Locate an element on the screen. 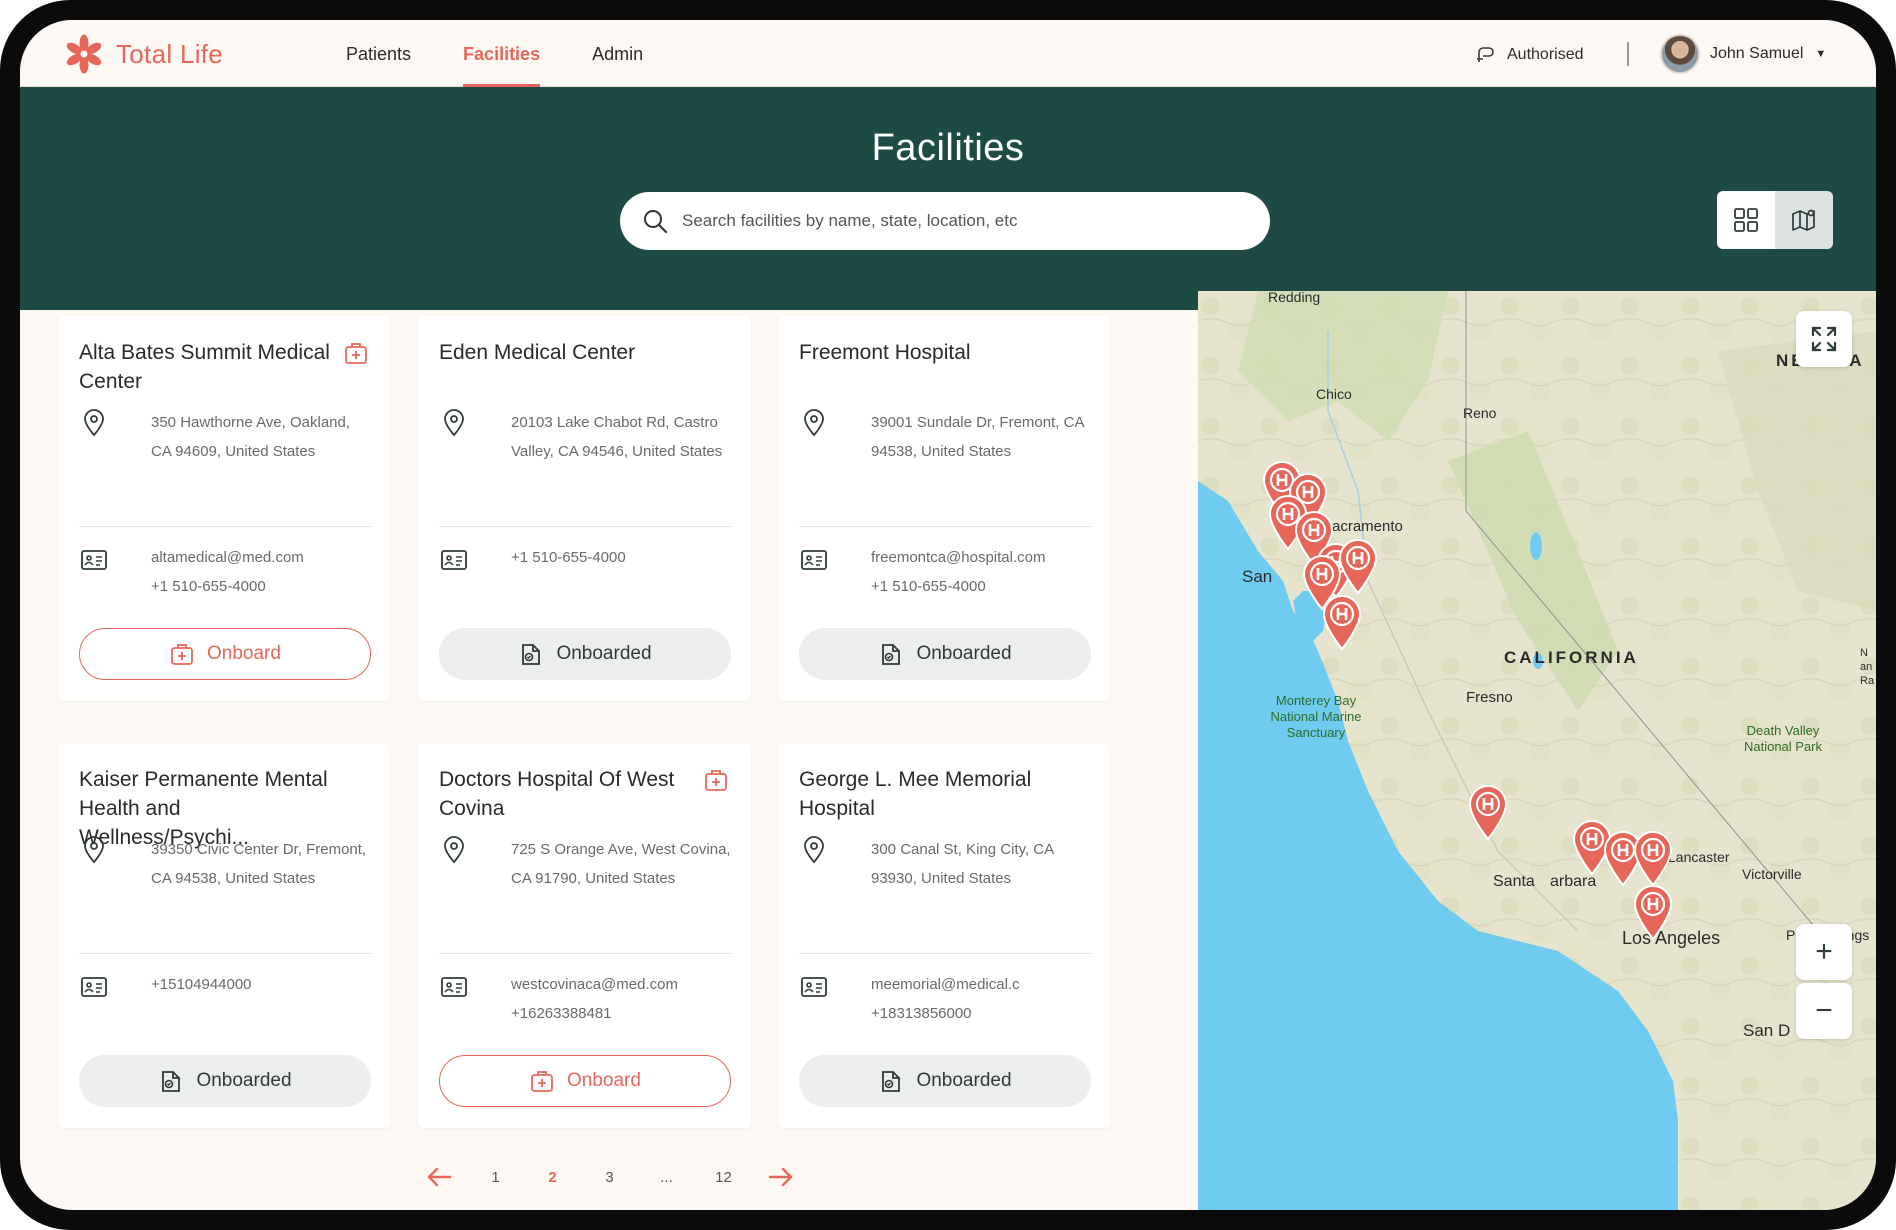  nav-patients: Patients is located at coordinates (378, 53).